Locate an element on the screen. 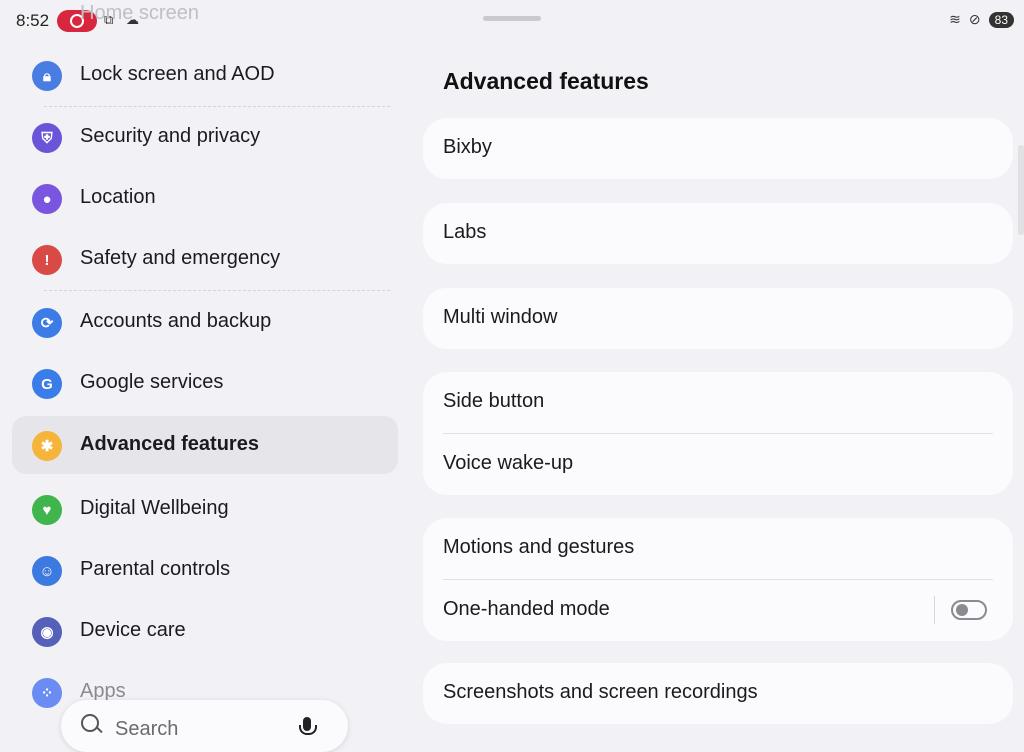 The height and width of the screenshot is (752, 1024). location-pin-icon: ● is located at coordinates (47, 199).